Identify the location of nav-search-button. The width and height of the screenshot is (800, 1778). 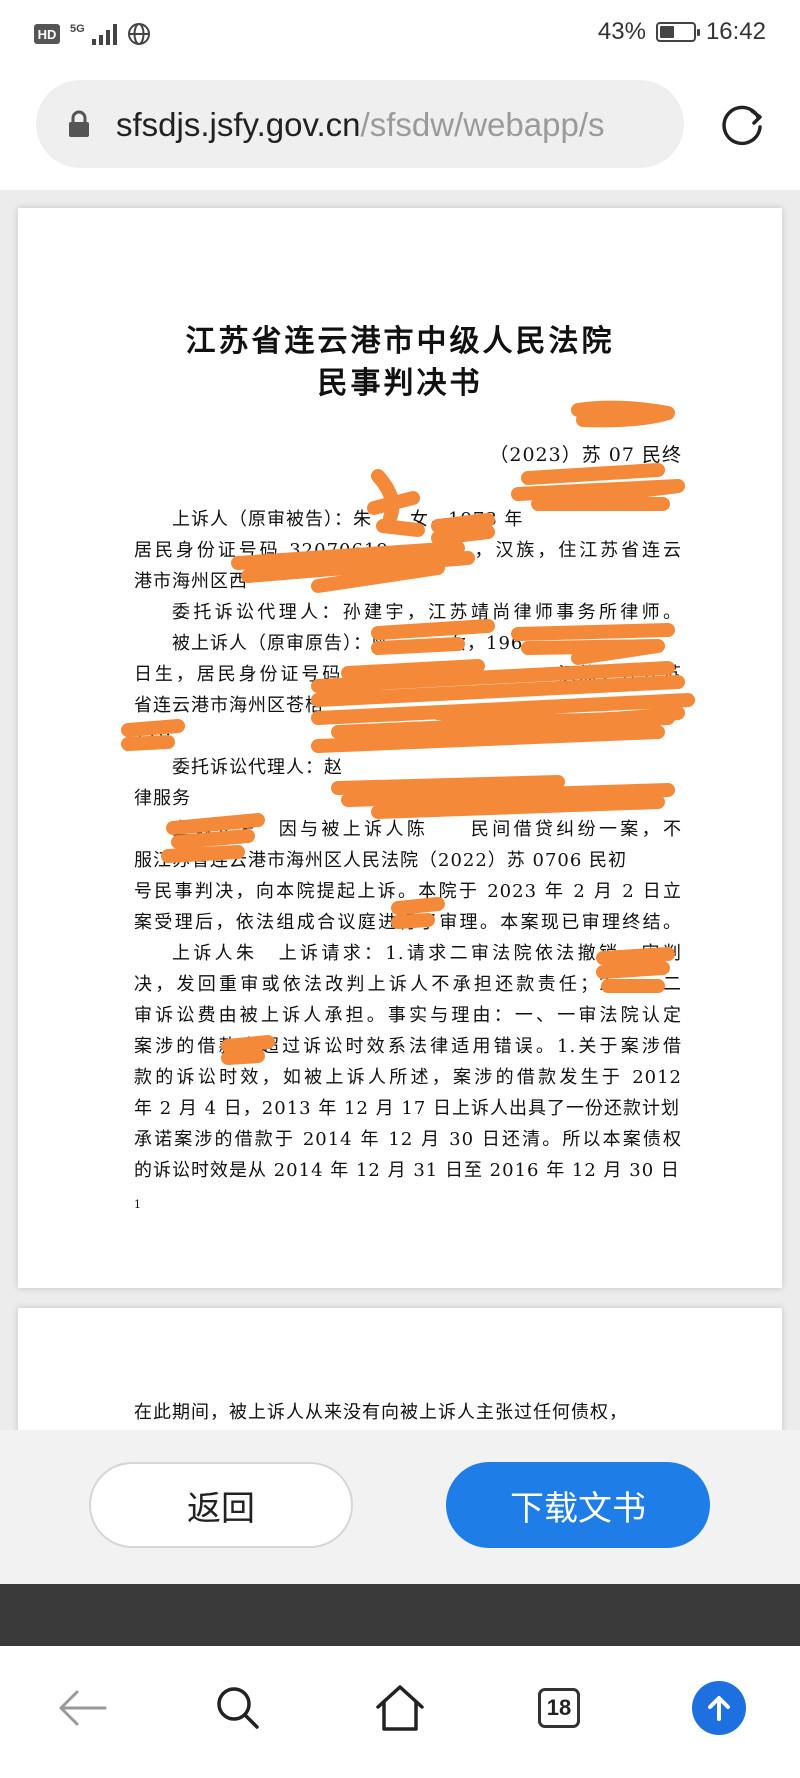
(238, 1708).